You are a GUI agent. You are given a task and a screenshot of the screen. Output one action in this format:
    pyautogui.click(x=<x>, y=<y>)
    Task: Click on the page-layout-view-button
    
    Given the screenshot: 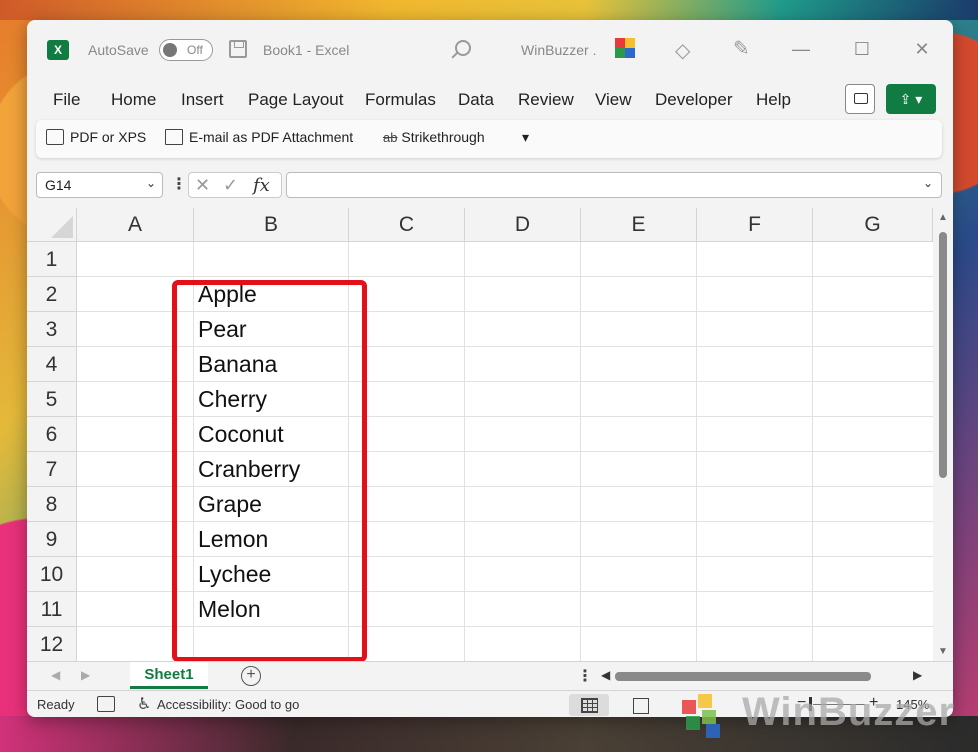 What is the action you would take?
    pyautogui.click(x=640, y=705)
    